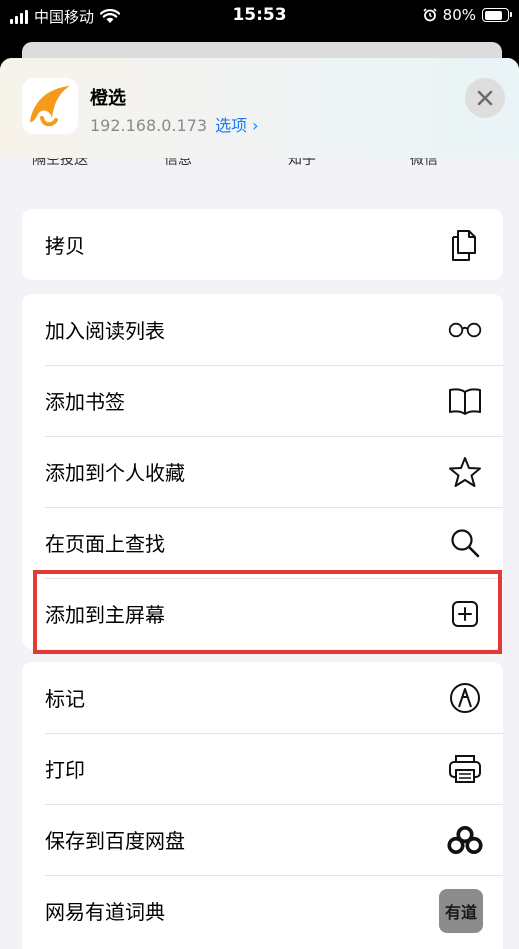  What do you see at coordinates (262, 768) in the screenshot?
I see `action-print: 打印` at bounding box center [262, 768].